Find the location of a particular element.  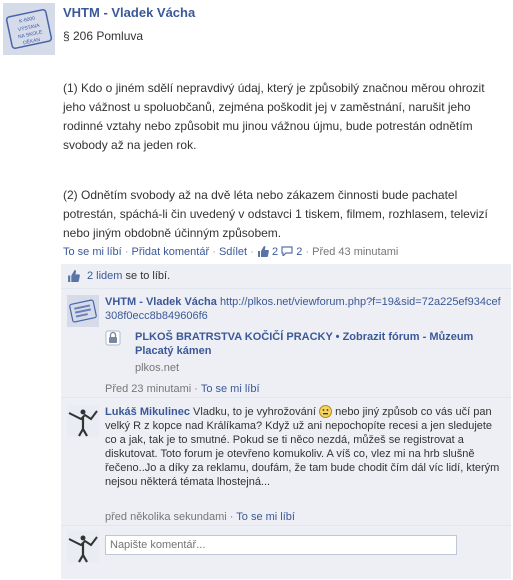

like-count-button: 2 is located at coordinates (269, 252).